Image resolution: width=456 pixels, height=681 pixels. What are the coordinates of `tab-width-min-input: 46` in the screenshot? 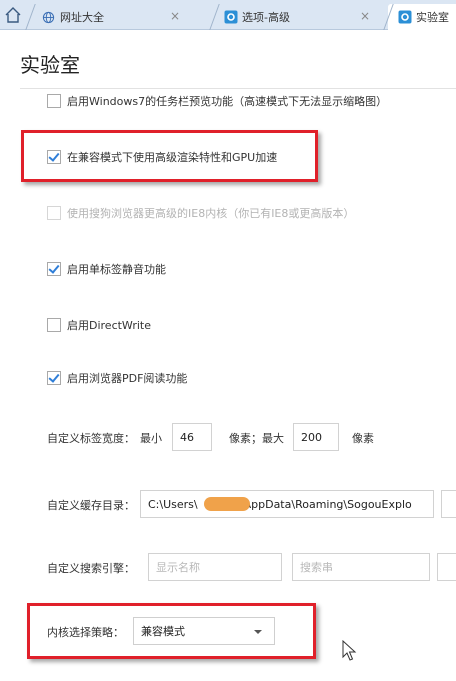 It's located at (192, 437).